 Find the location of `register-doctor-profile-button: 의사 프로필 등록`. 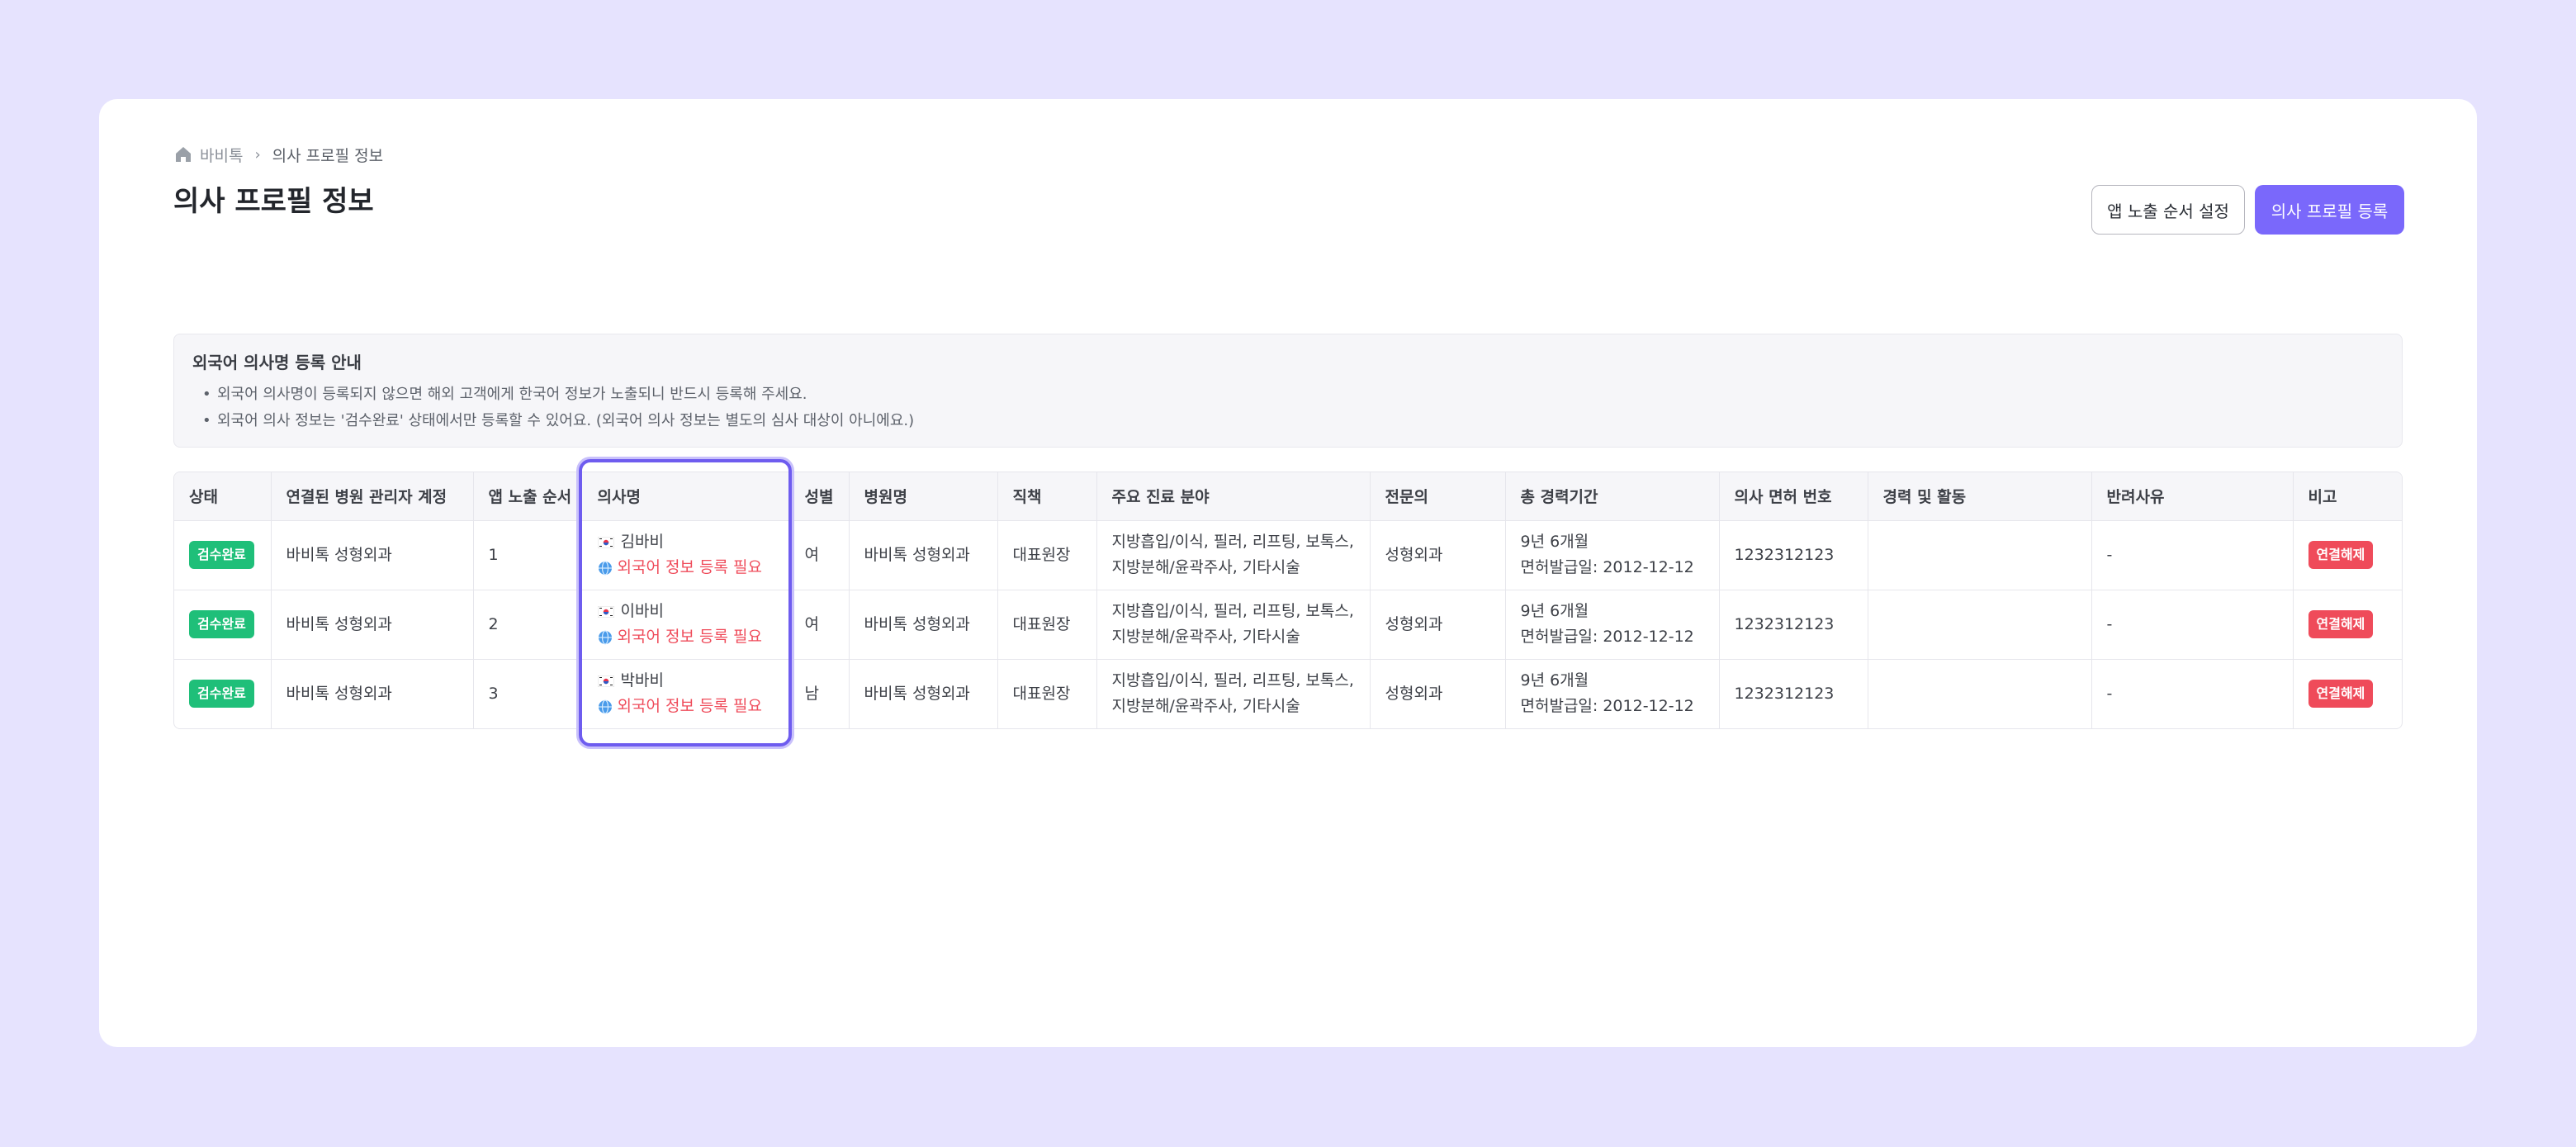

register-doctor-profile-button: 의사 프로필 등록 is located at coordinates (2329, 210).